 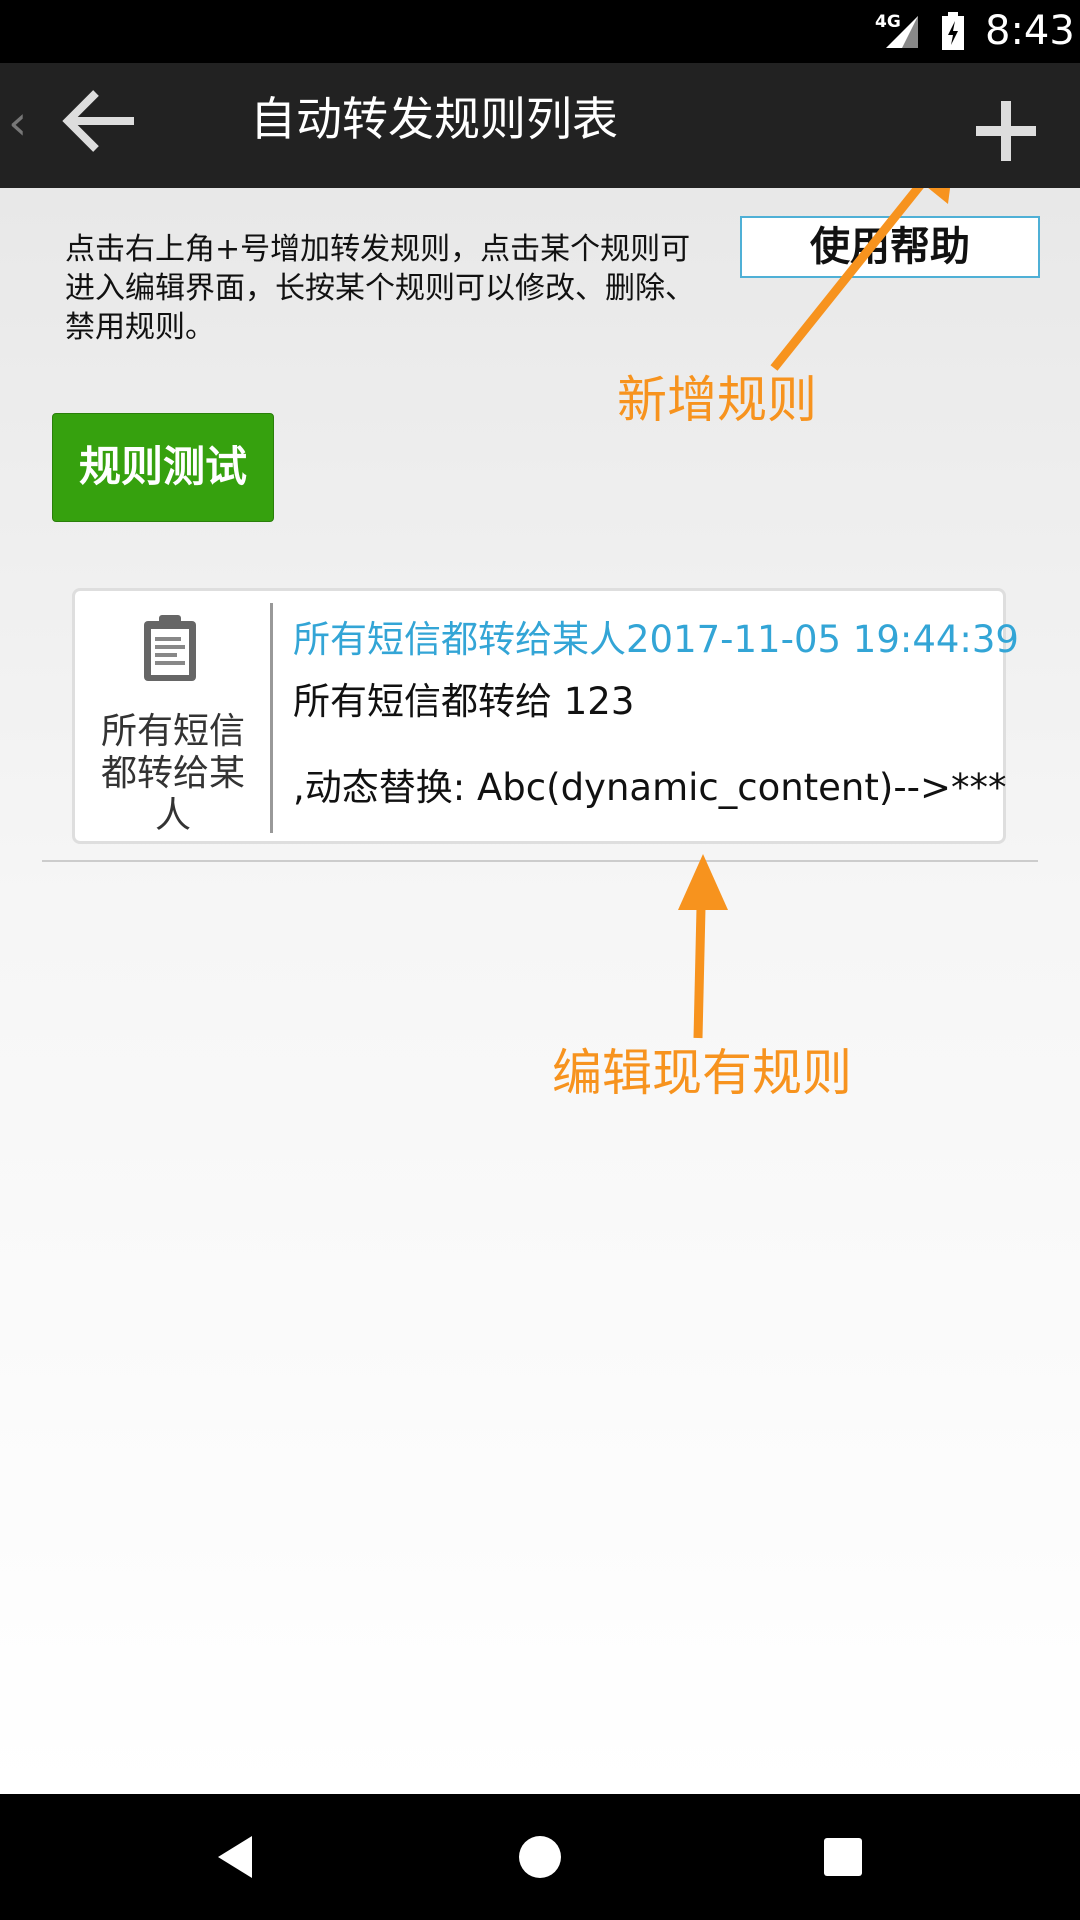 What do you see at coordinates (847, 279) in the screenshot?
I see `arrow-to-add` at bounding box center [847, 279].